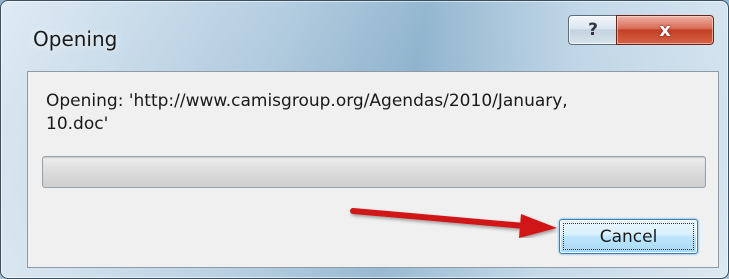 This screenshot has height=279, width=729. What do you see at coordinates (538, 226) in the screenshot?
I see `arrow-head` at bounding box center [538, 226].